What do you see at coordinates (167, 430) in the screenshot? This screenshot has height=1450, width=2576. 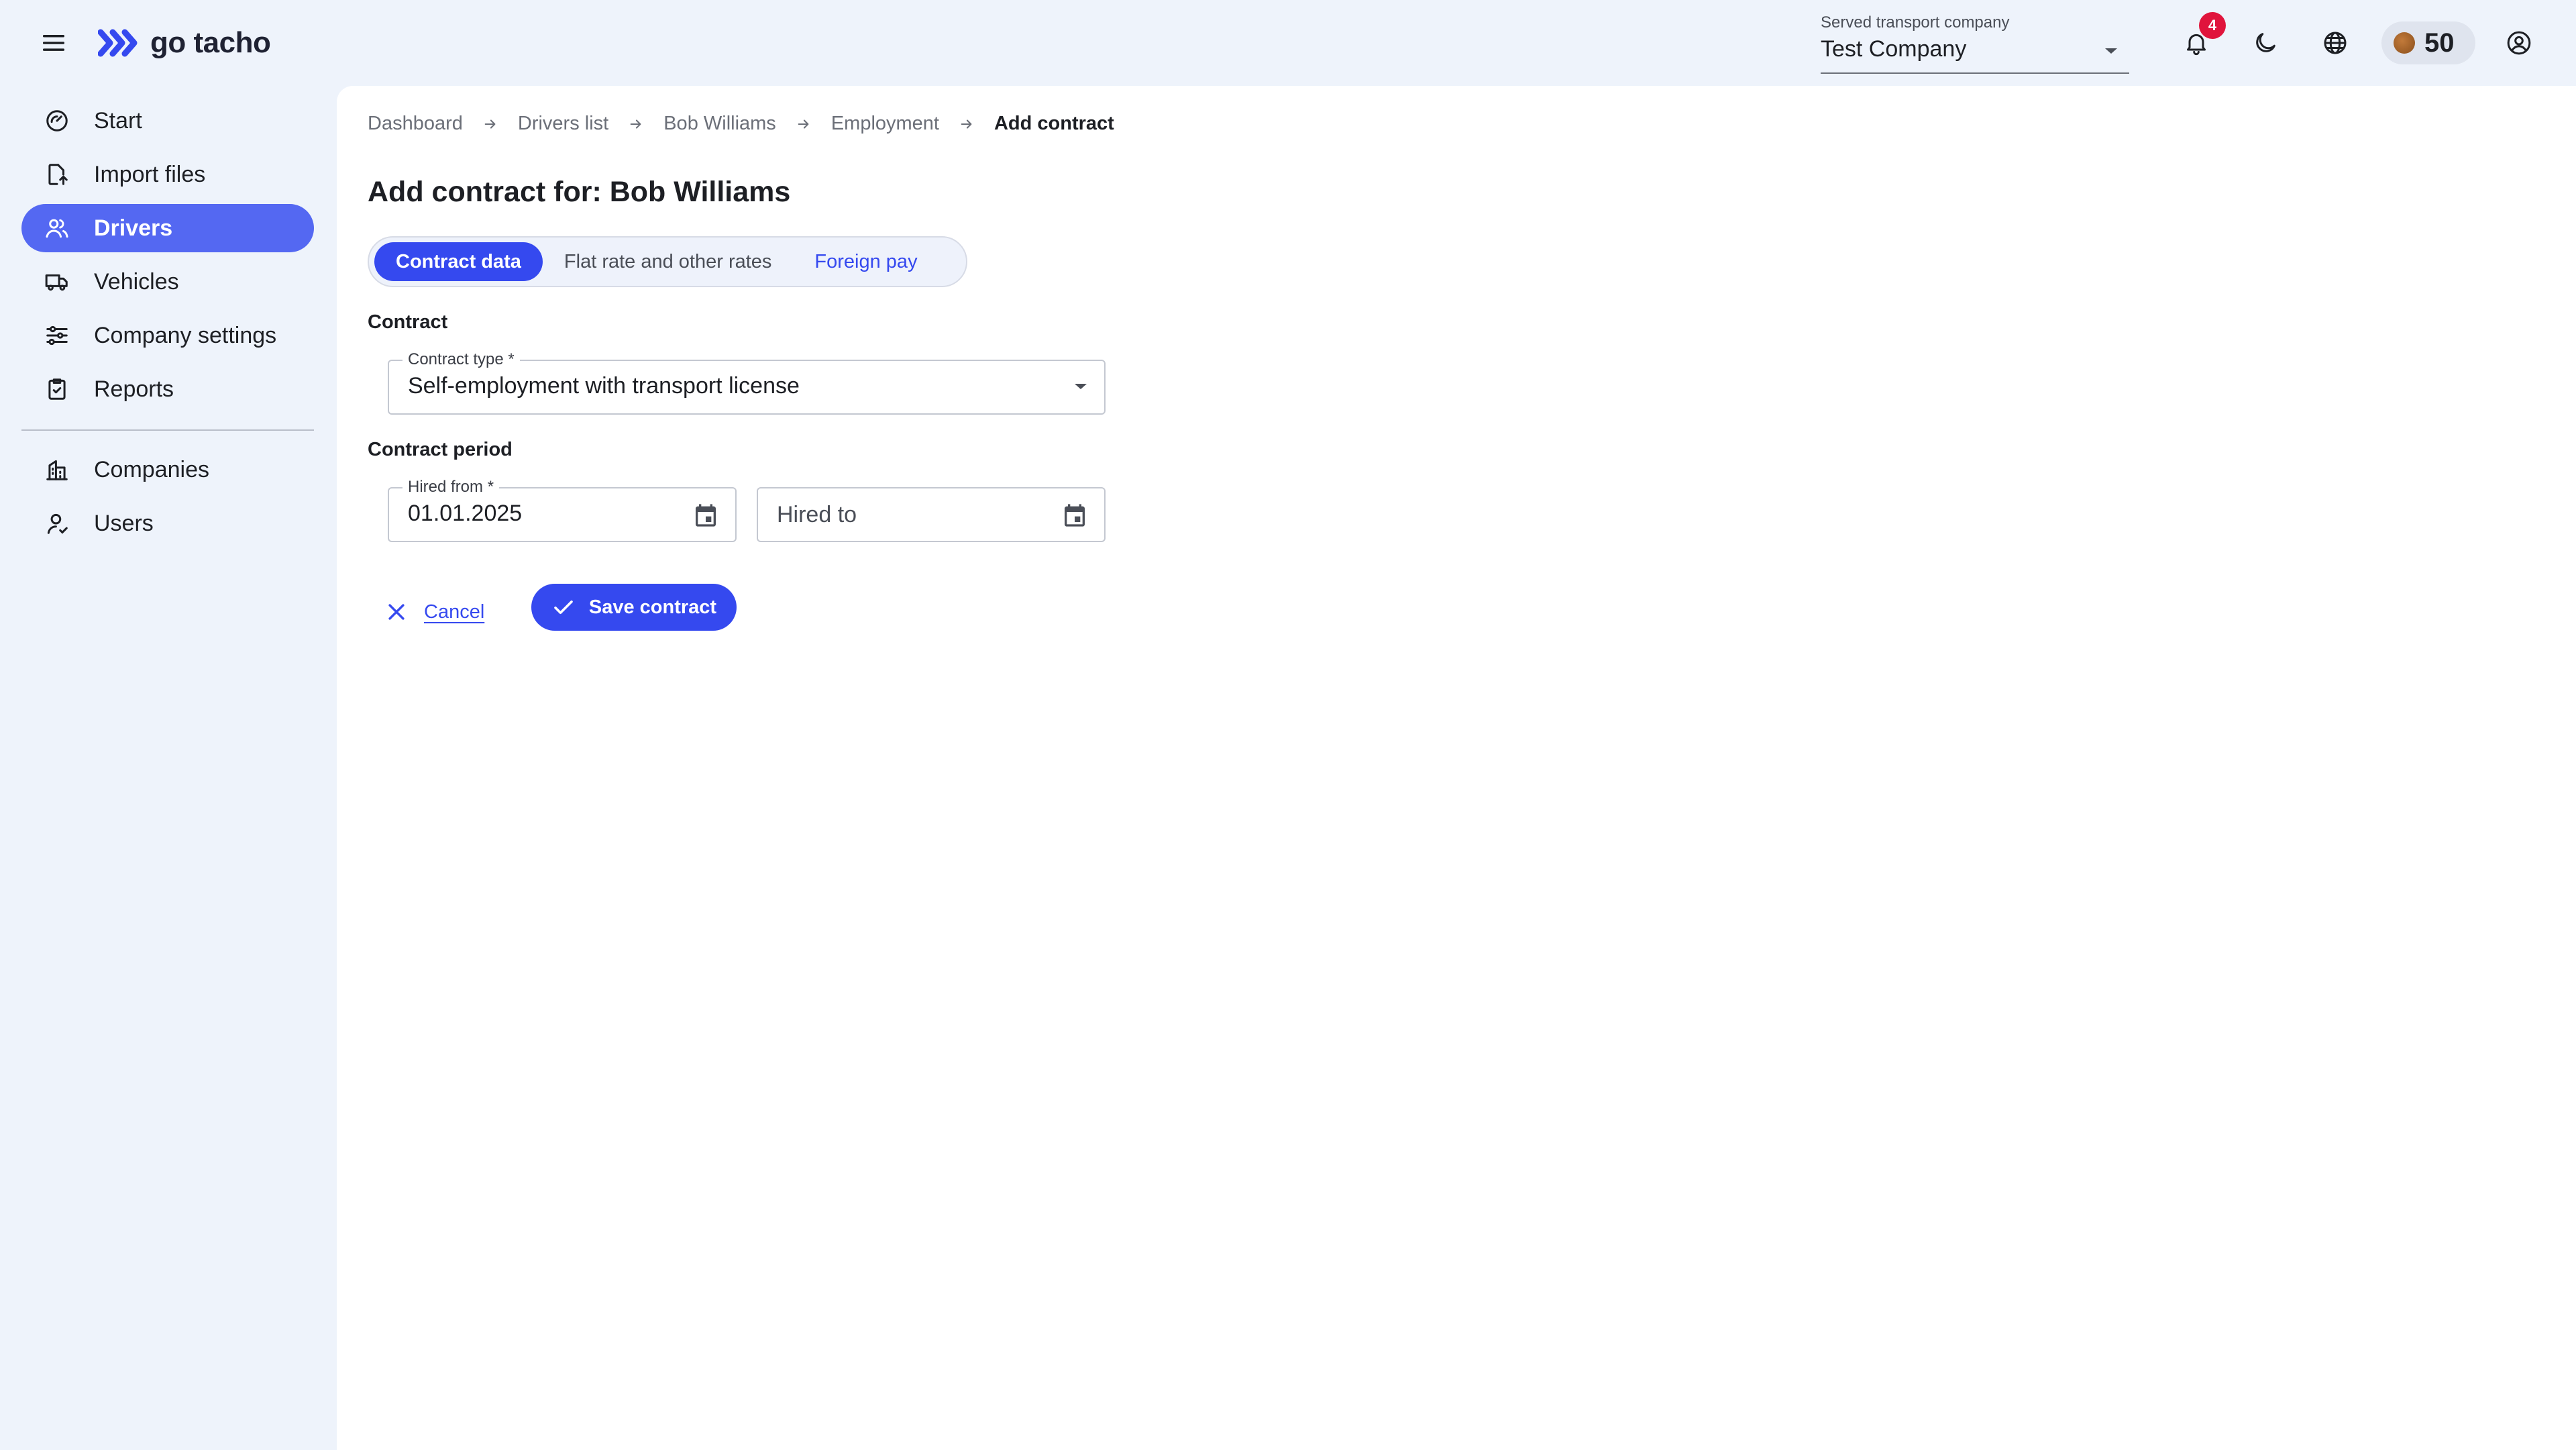 I see `sidebar-divider` at bounding box center [167, 430].